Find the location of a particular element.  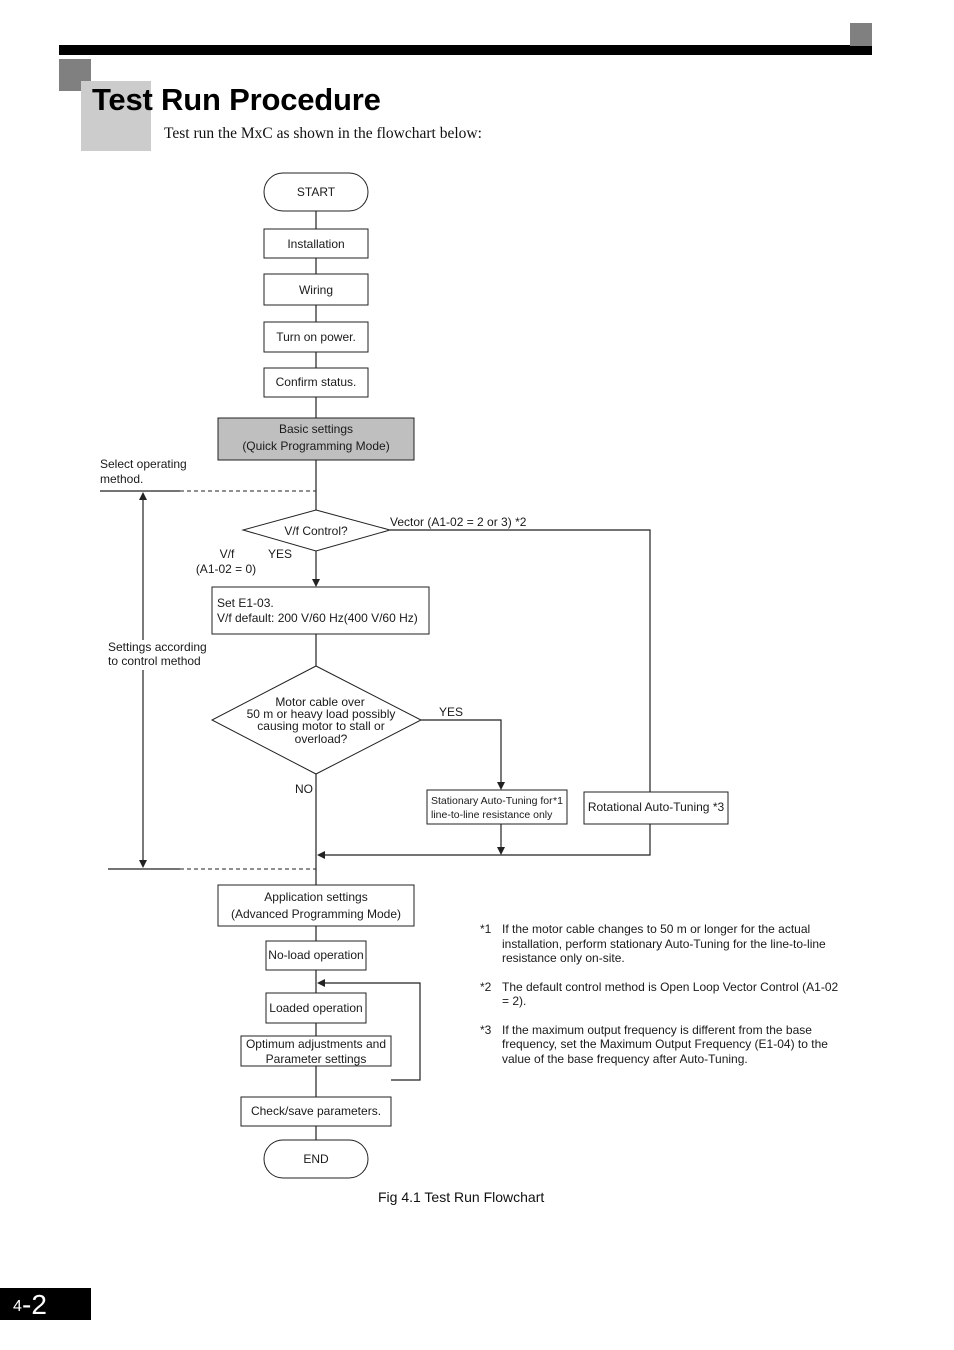

settings-by-method-label-2: to control method is located at coordinates (154, 661).